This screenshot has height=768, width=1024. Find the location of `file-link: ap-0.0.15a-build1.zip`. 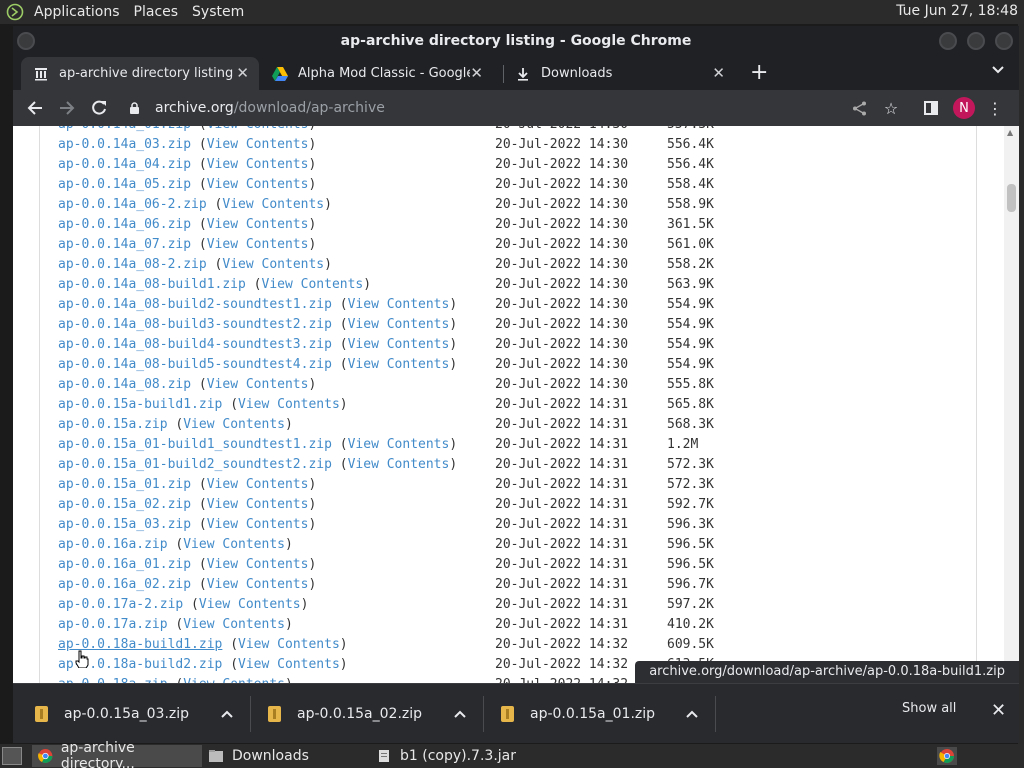

file-link: ap-0.0.15a-build1.zip is located at coordinates (140, 404).